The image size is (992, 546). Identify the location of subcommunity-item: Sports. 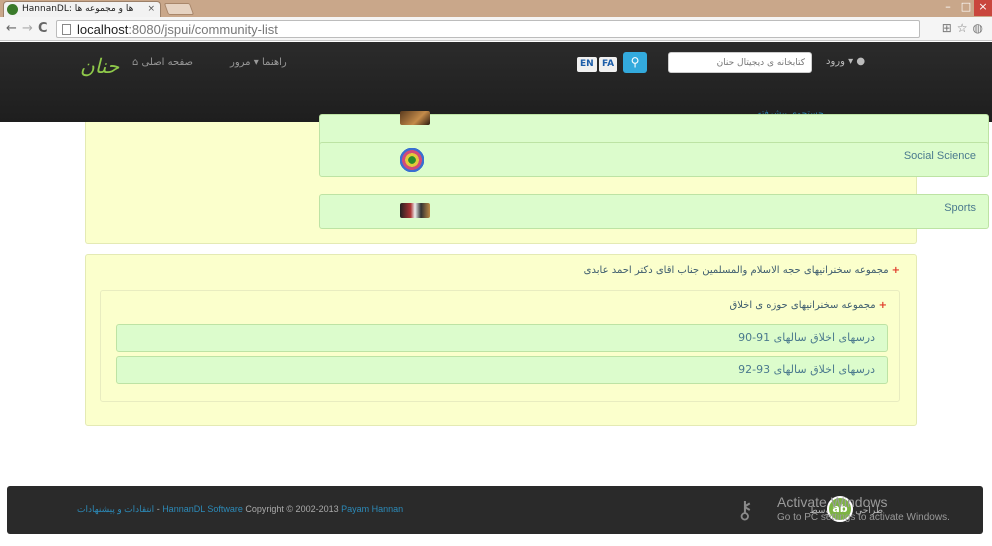
(654, 211).